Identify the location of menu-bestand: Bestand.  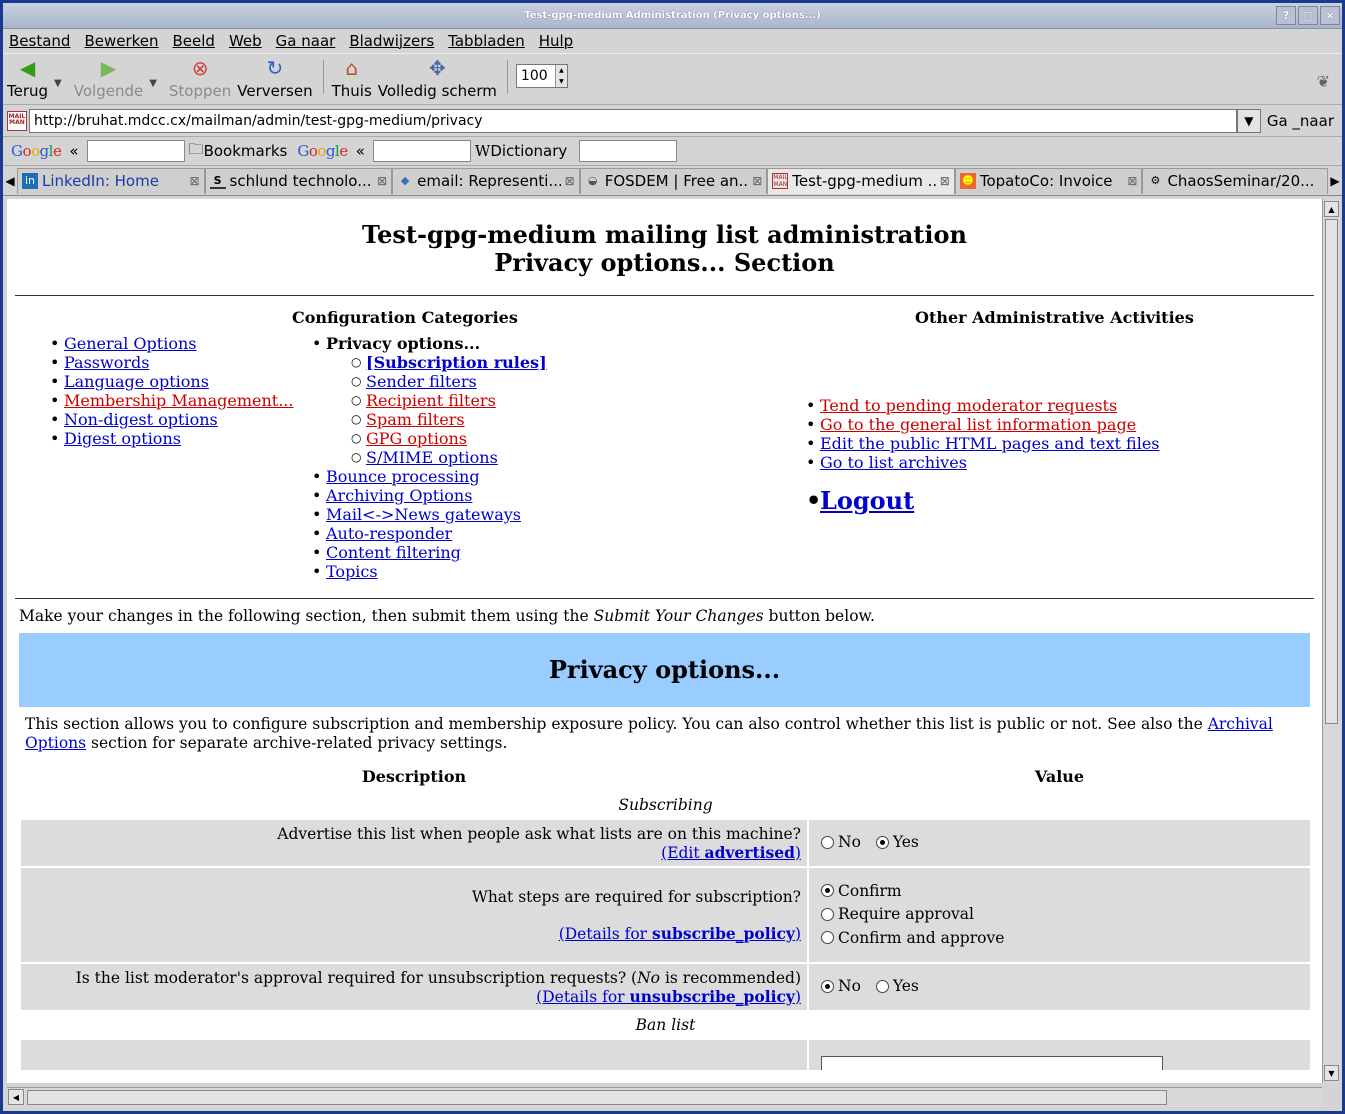
(39, 41).